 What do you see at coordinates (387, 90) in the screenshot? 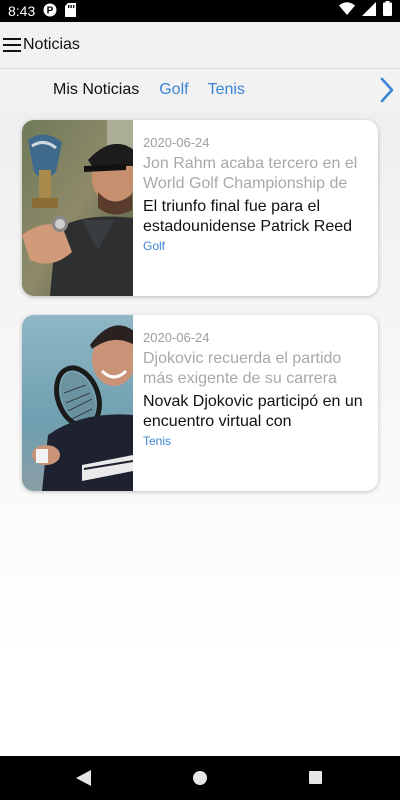
I see `chevron-right-icon` at bounding box center [387, 90].